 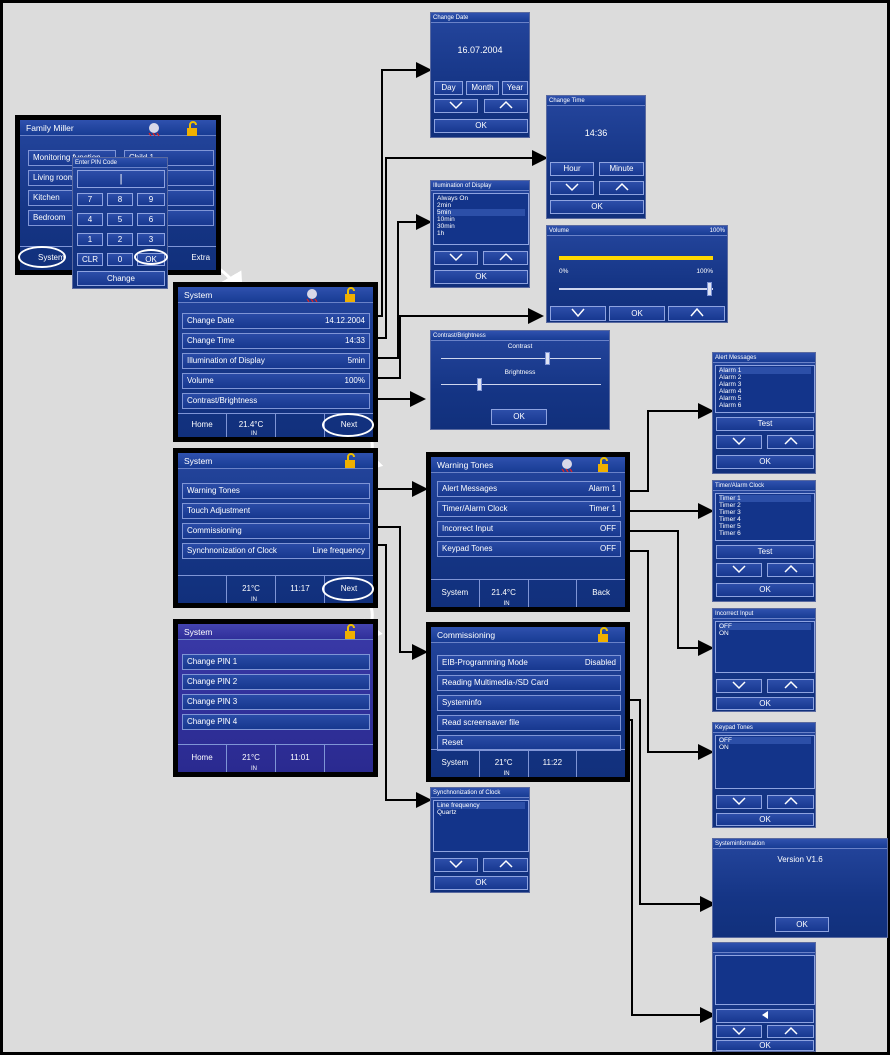 I want to click on key-clr: CLR, so click(x=90, y=259).